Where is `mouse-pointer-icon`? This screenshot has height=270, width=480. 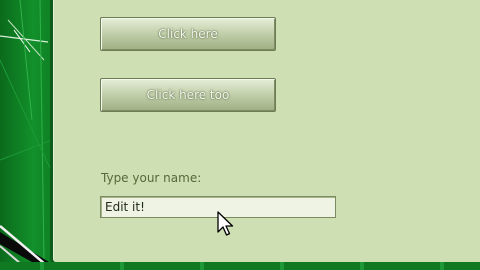 mouse-pointer-icon is located at coordinates (225, 223).